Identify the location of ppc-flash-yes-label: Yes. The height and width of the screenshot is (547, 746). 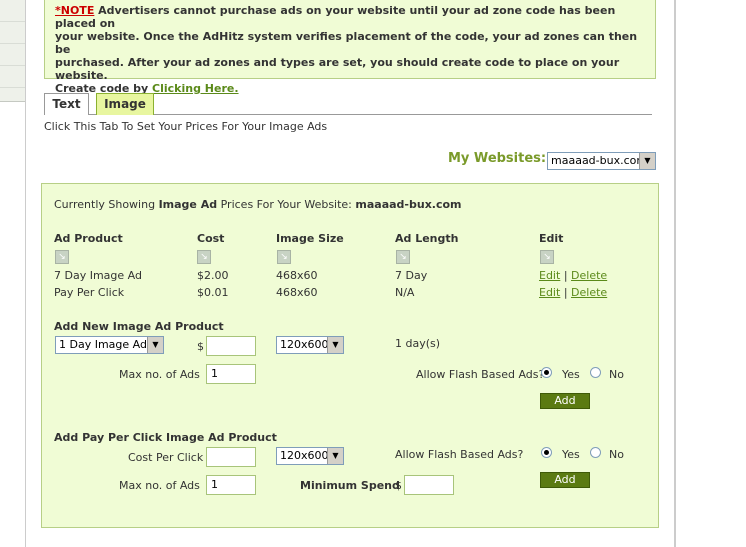
(571, 454).